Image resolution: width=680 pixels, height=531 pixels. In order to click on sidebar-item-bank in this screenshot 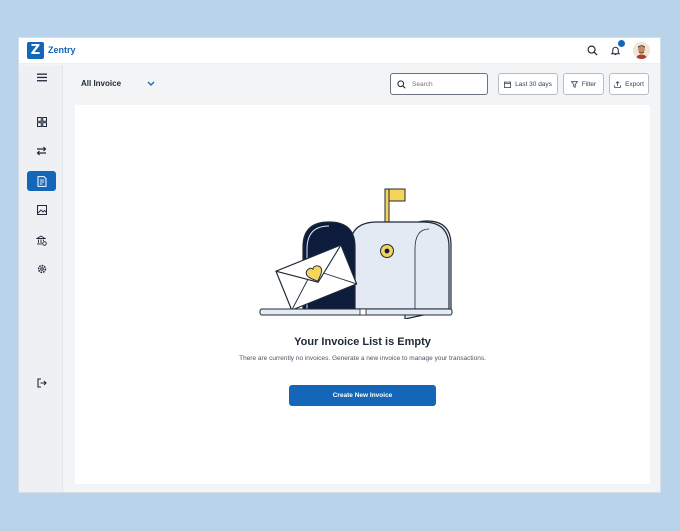, I will do `click(41, 240)`.